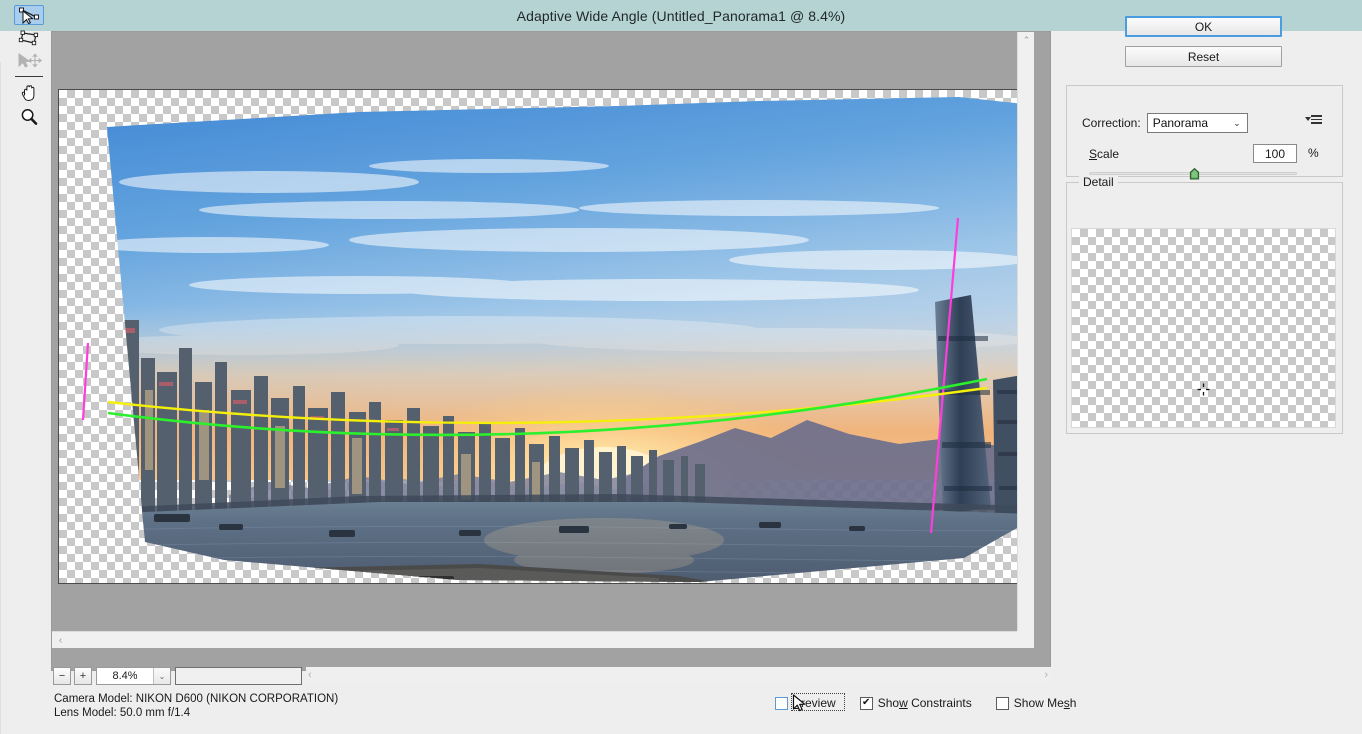  I want to click on show-constraints-checkbox-label: Show Constraints, so click(925, 703).